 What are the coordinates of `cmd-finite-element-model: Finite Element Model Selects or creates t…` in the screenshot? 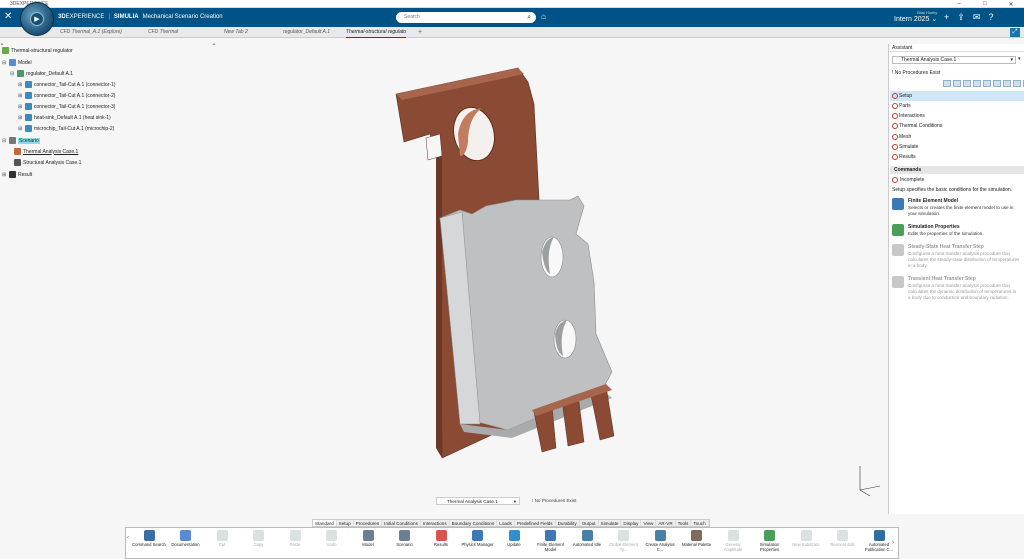 It's located at (957, 209).